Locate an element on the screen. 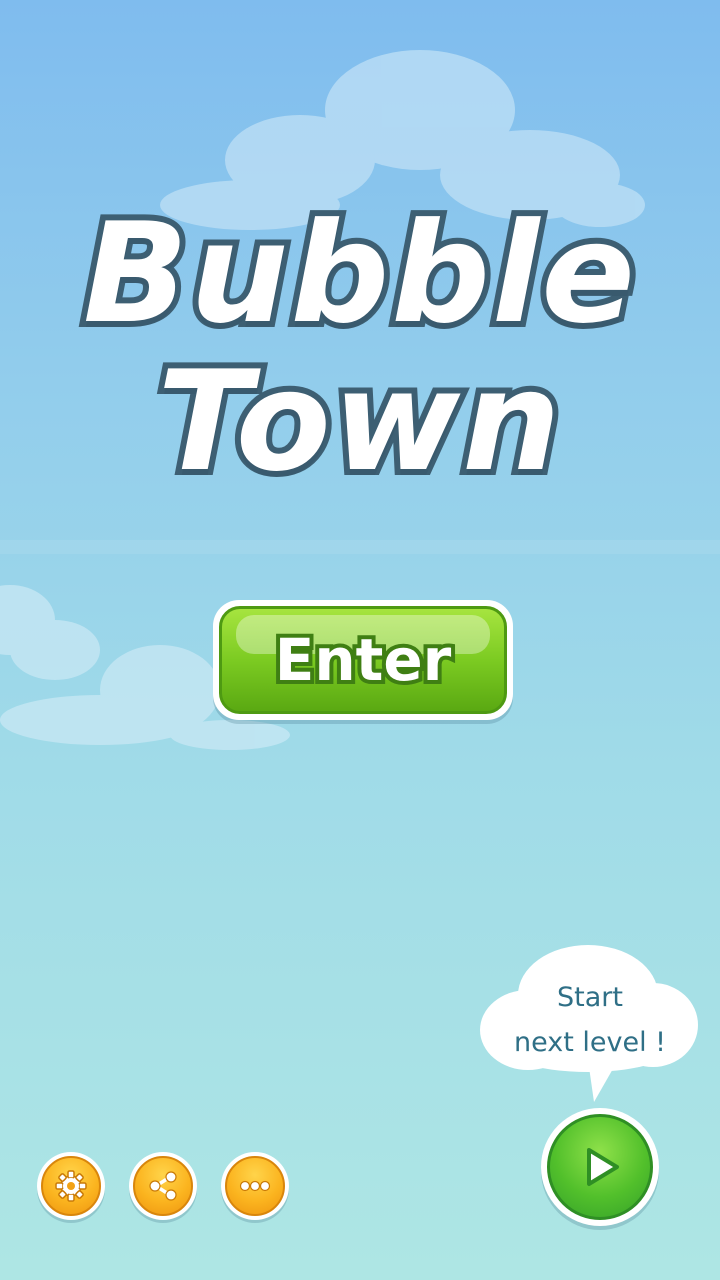 The width and height of the screenshot is (720, 1280). settings-button is located at coordinates (71, 1186).